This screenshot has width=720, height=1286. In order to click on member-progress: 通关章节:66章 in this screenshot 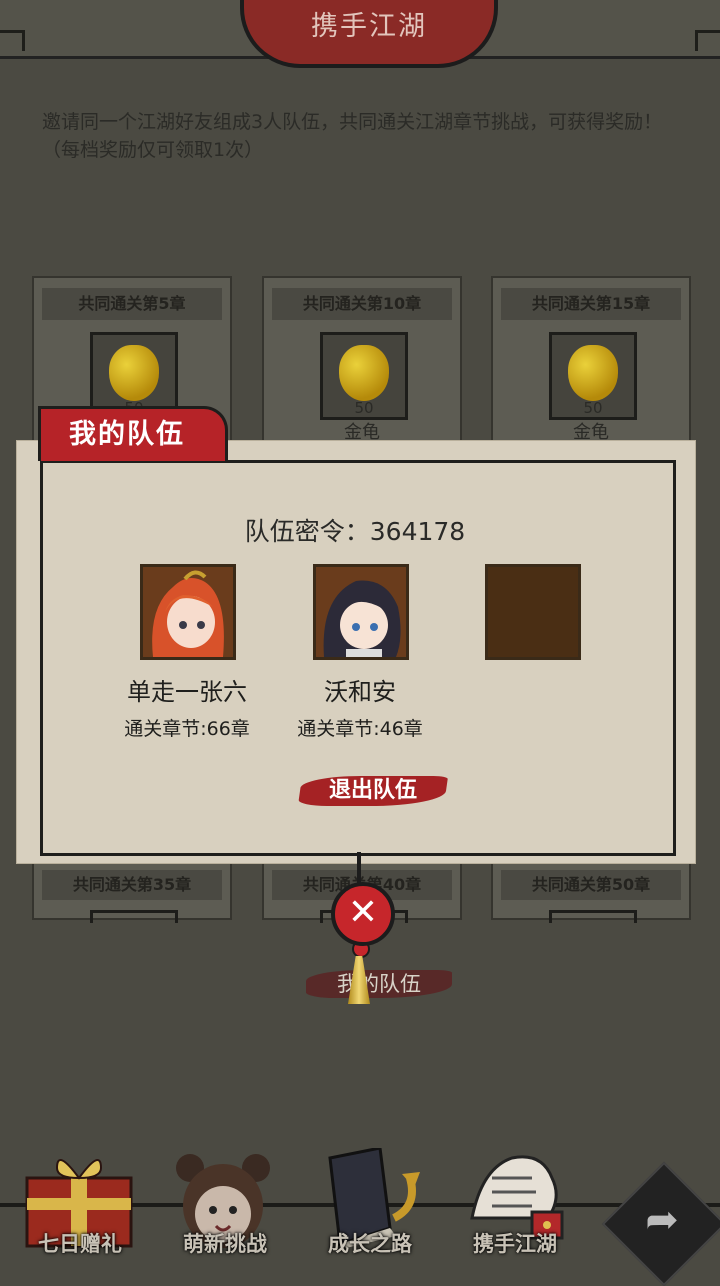, I will do `click(187, 729)`.